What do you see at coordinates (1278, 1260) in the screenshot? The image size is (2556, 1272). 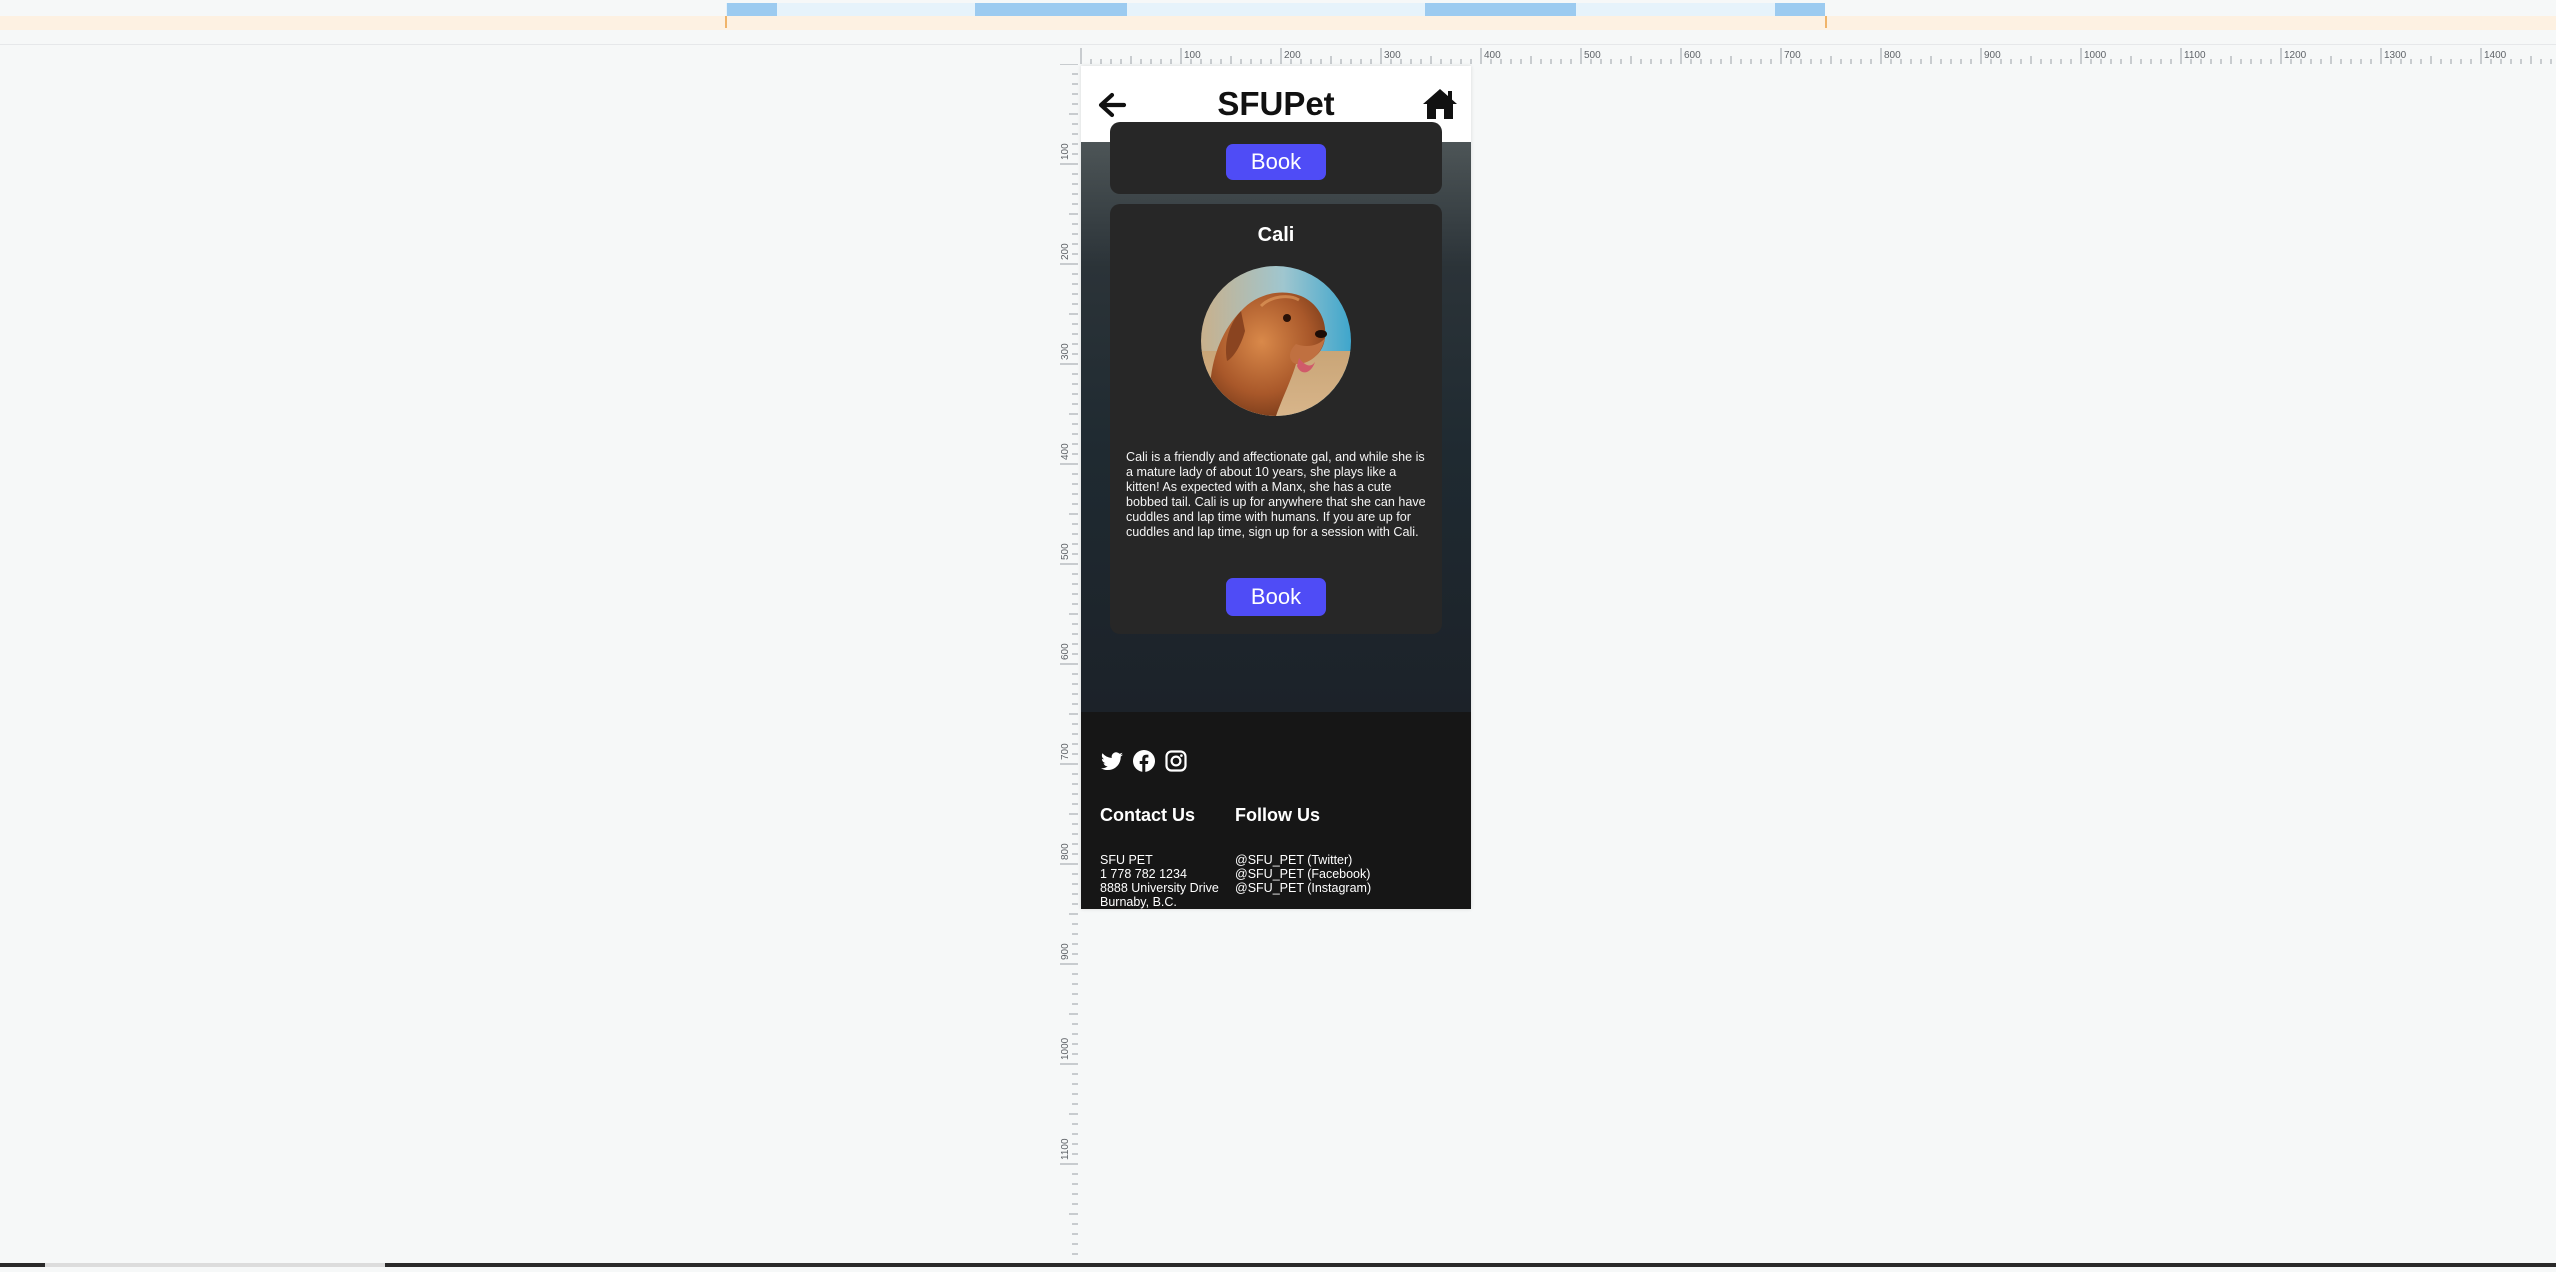 I see `taskbar-edge` at bounding box center [1278, 1260].